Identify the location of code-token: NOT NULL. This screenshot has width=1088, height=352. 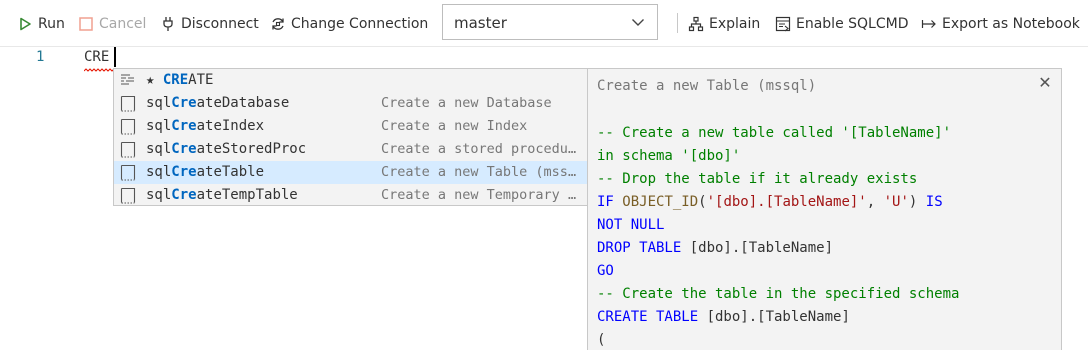
(631, 225).